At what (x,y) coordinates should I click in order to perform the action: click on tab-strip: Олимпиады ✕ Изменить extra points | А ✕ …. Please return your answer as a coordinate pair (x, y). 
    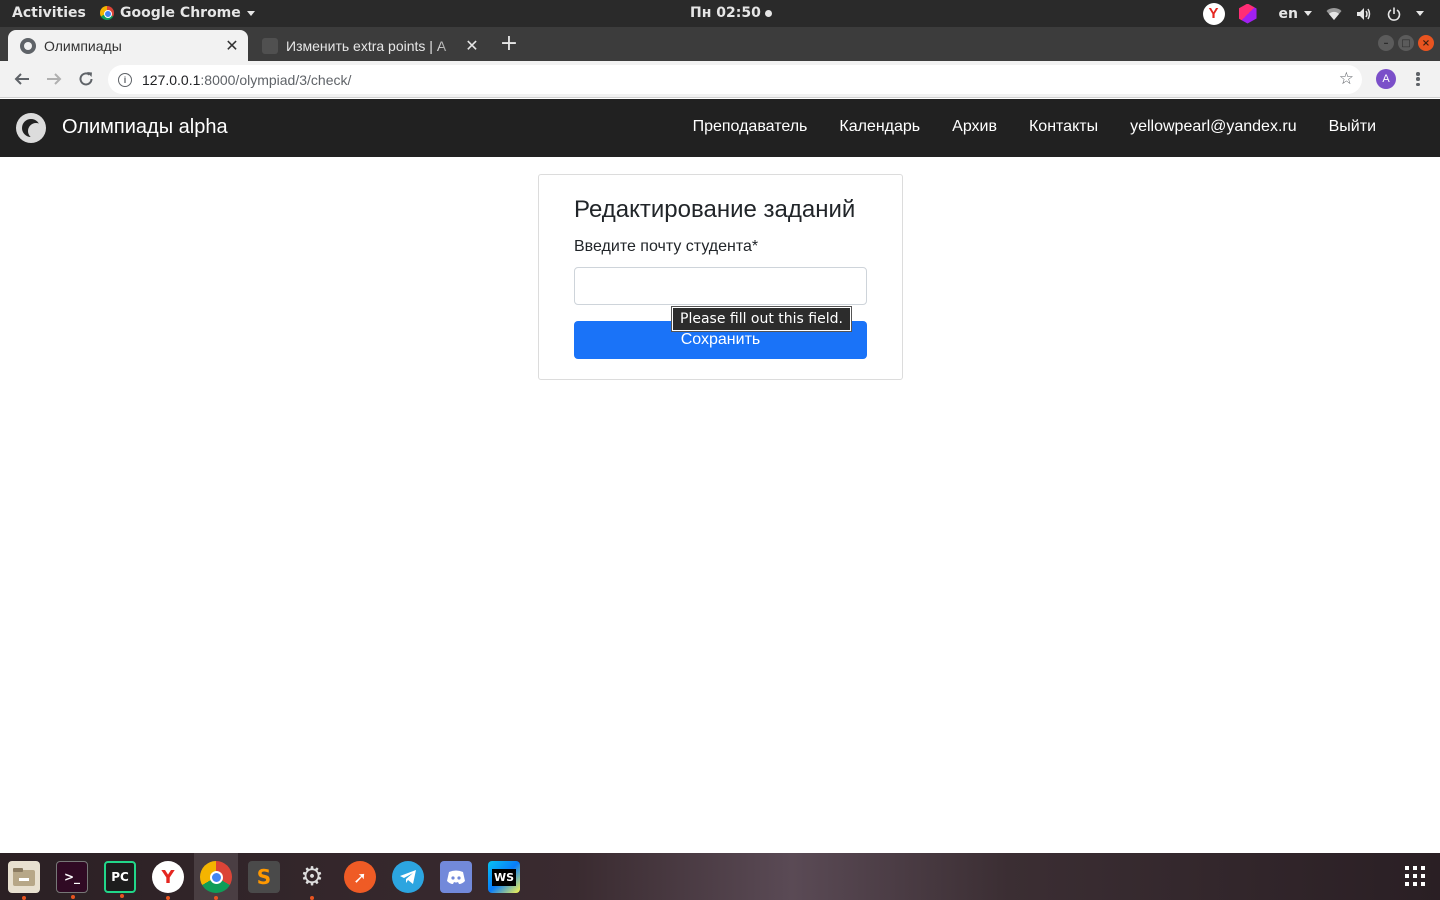
    Looking at the image, I should click on (720, 44).